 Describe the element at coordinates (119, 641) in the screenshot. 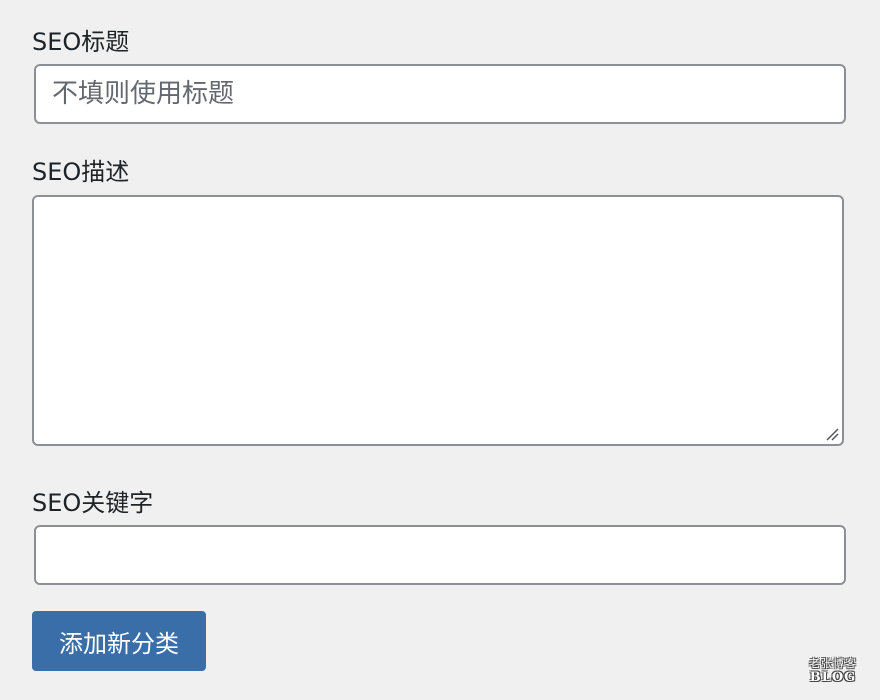

I see `add-new-category-button: 添加新分类` at that location.